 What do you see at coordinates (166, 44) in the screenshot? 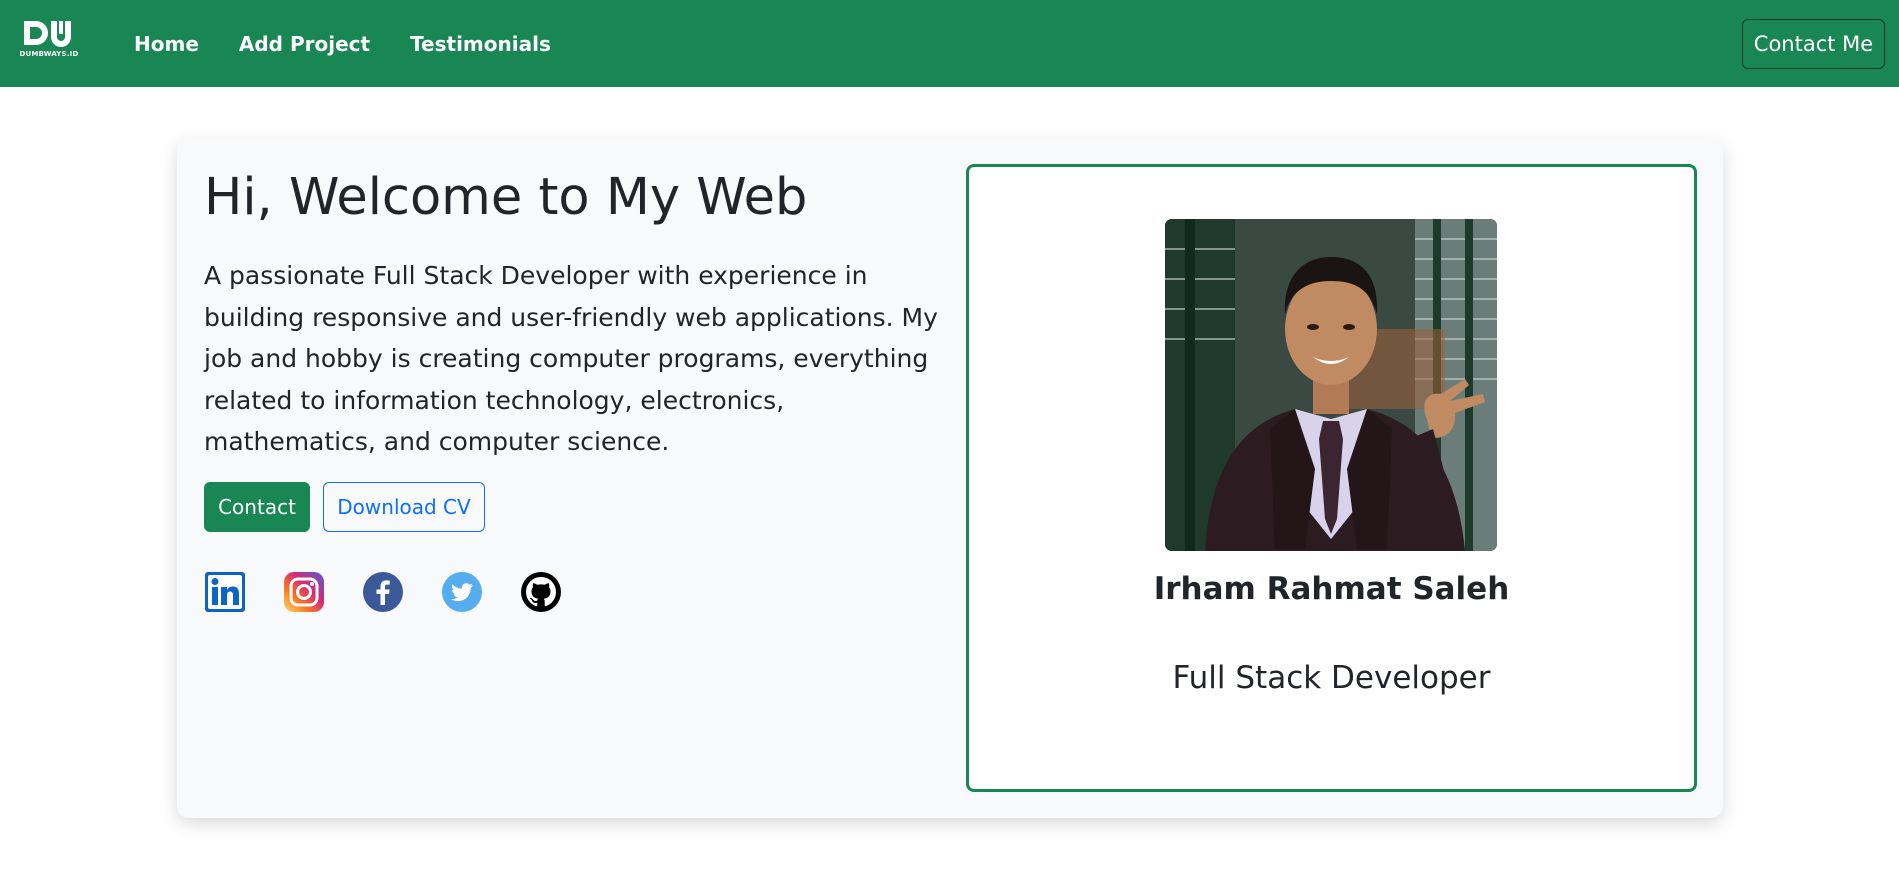
I see `nav-link-home: Home` at bounding box center [166, 44].